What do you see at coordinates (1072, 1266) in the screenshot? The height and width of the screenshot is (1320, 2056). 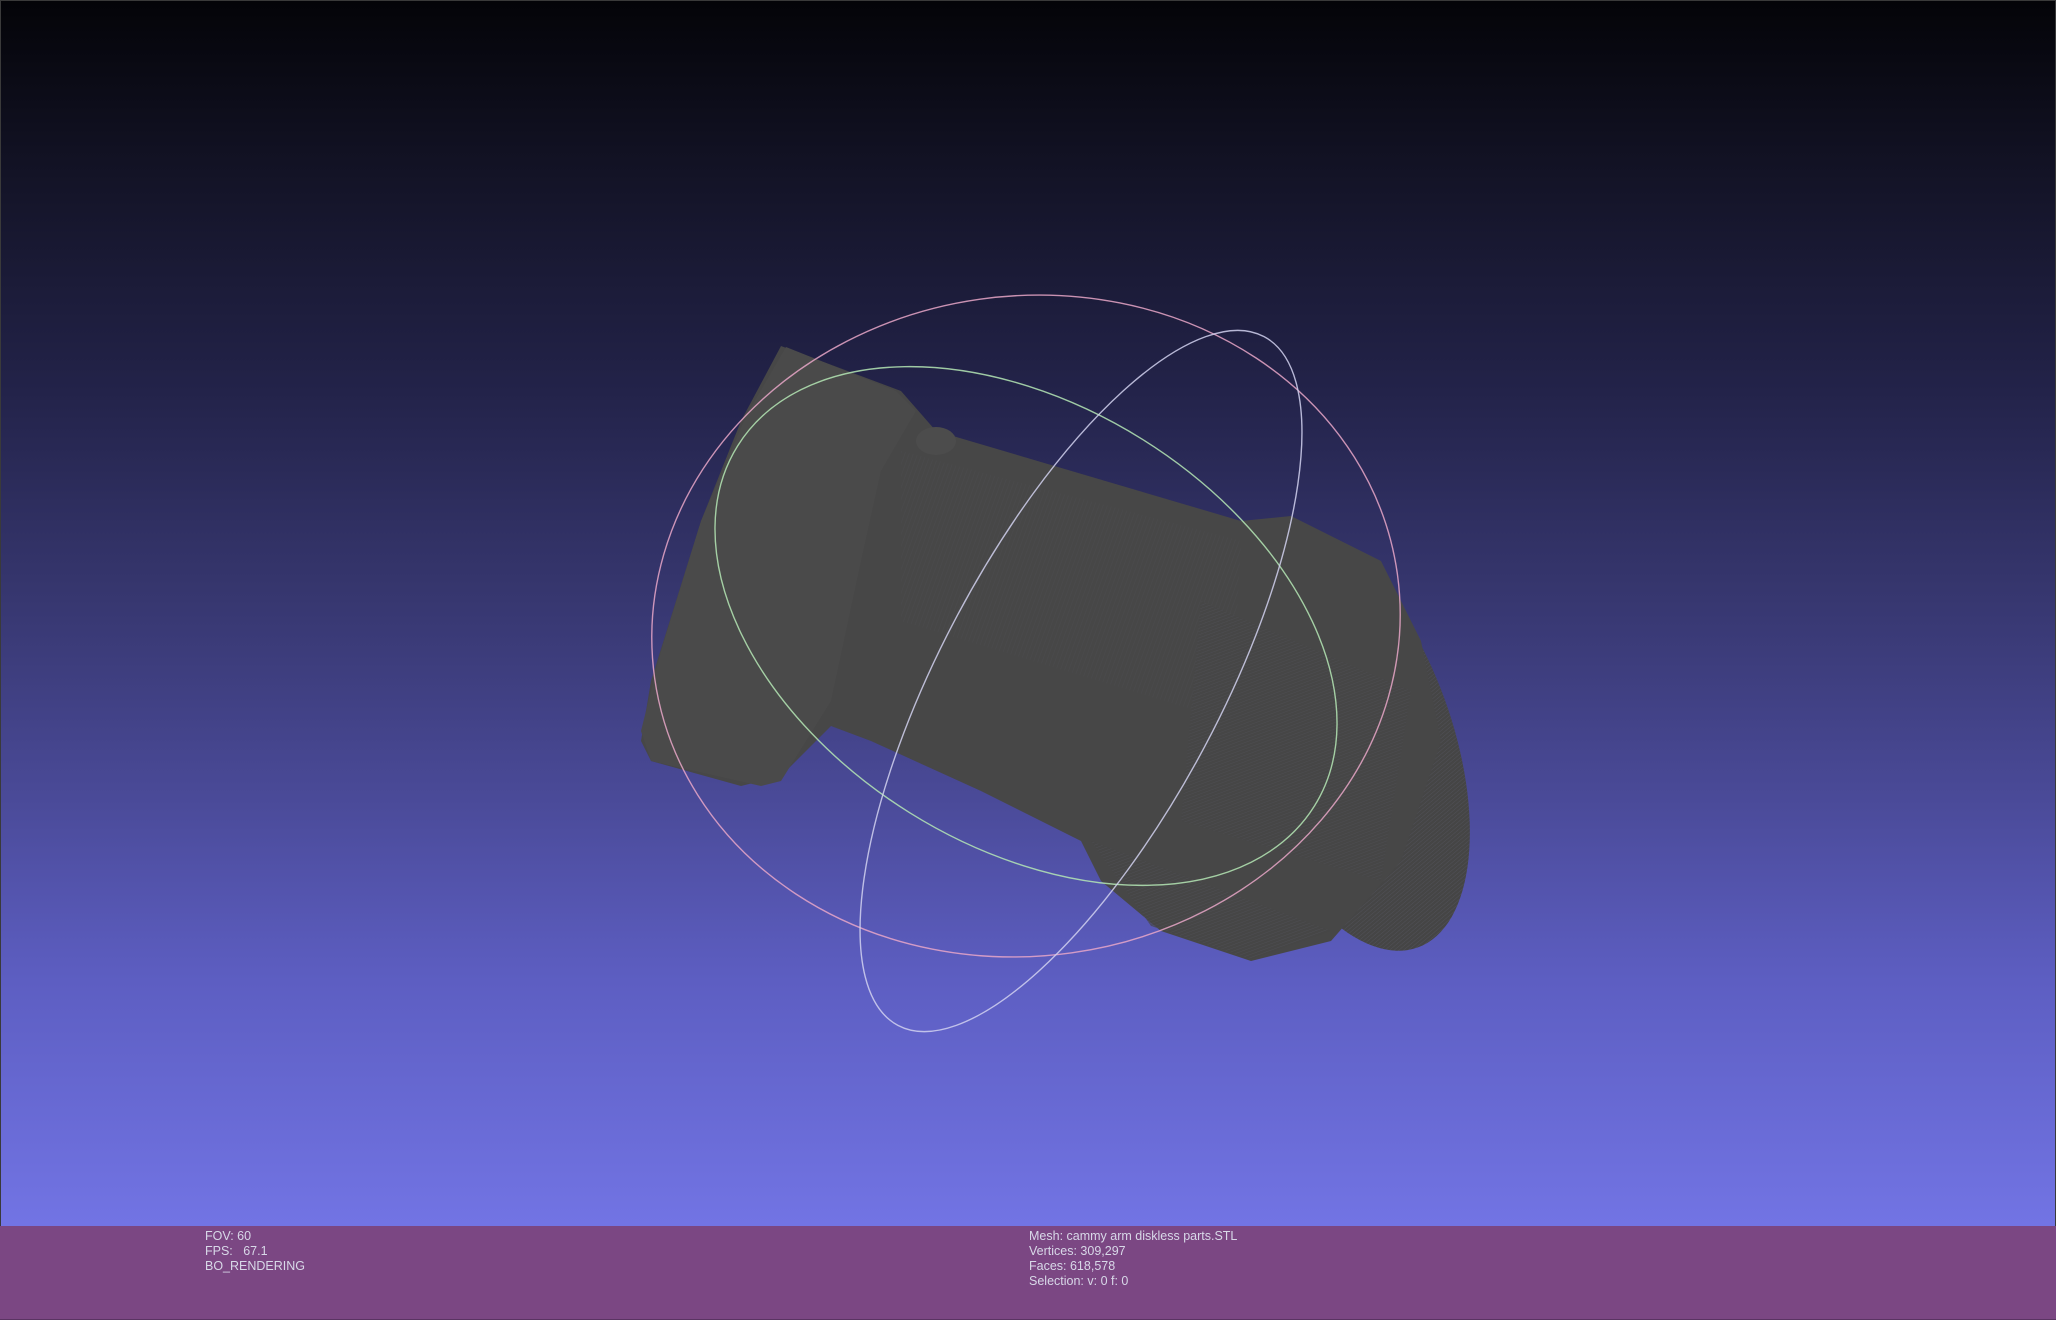 I see `face-count: Faces: 618,578` at bounding box center [1072, 1266].